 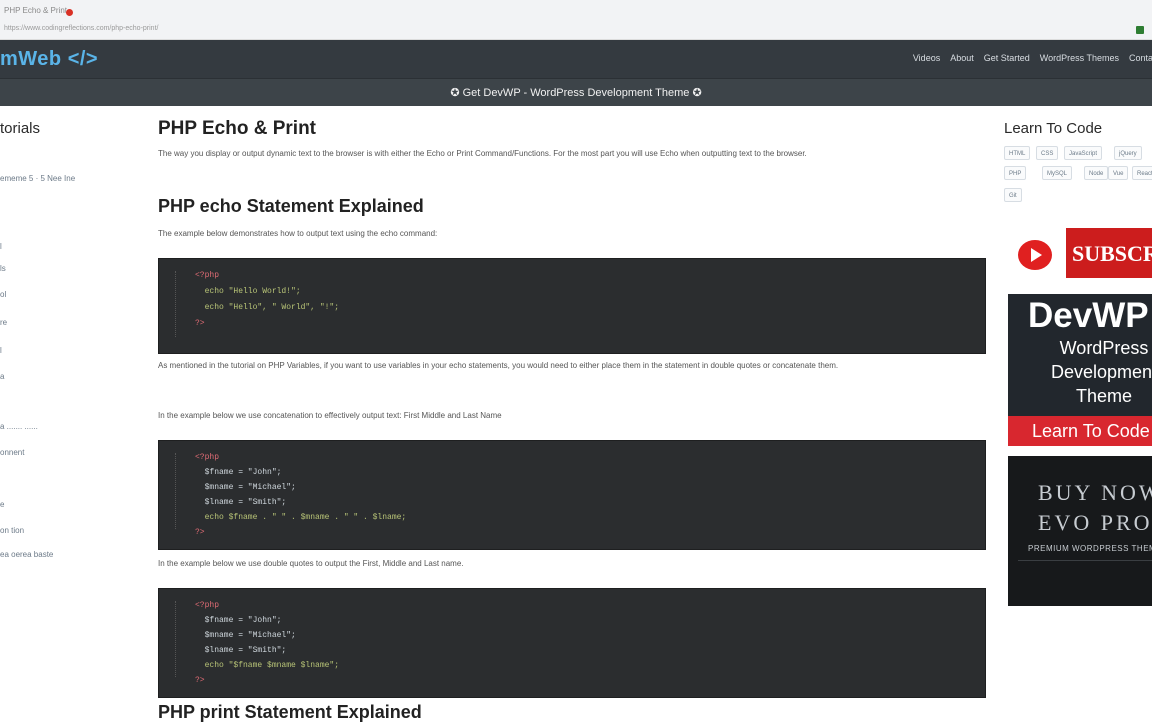 What do you see at coordinates (12, 452) in the screenshot?
I see `sidebar-link: onnent` at bounding box center [12, 452].